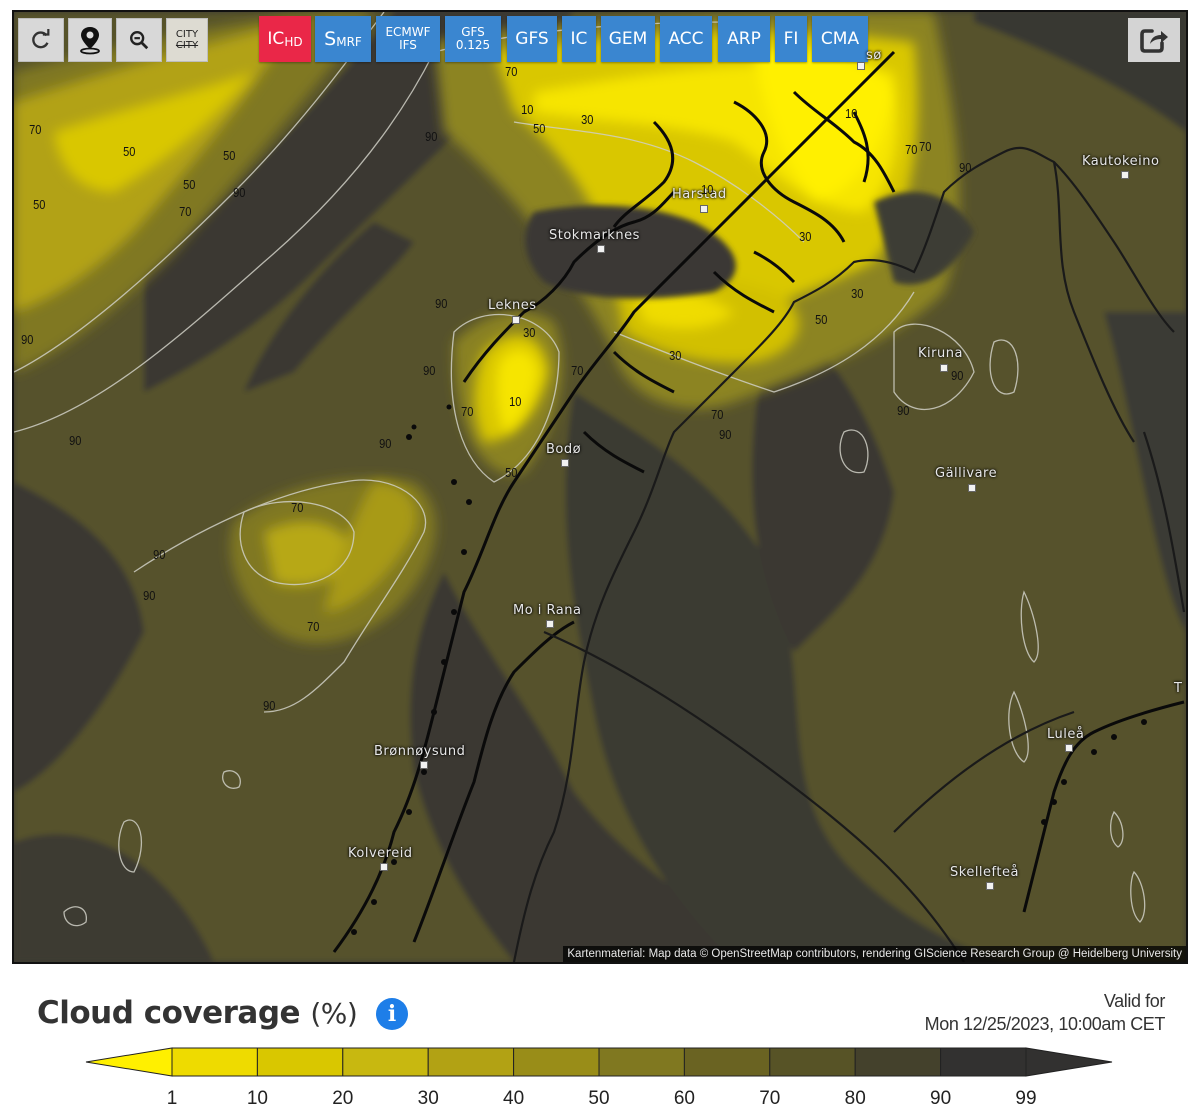  I want to click on model-button-acc: ACC, so click(686, 39).